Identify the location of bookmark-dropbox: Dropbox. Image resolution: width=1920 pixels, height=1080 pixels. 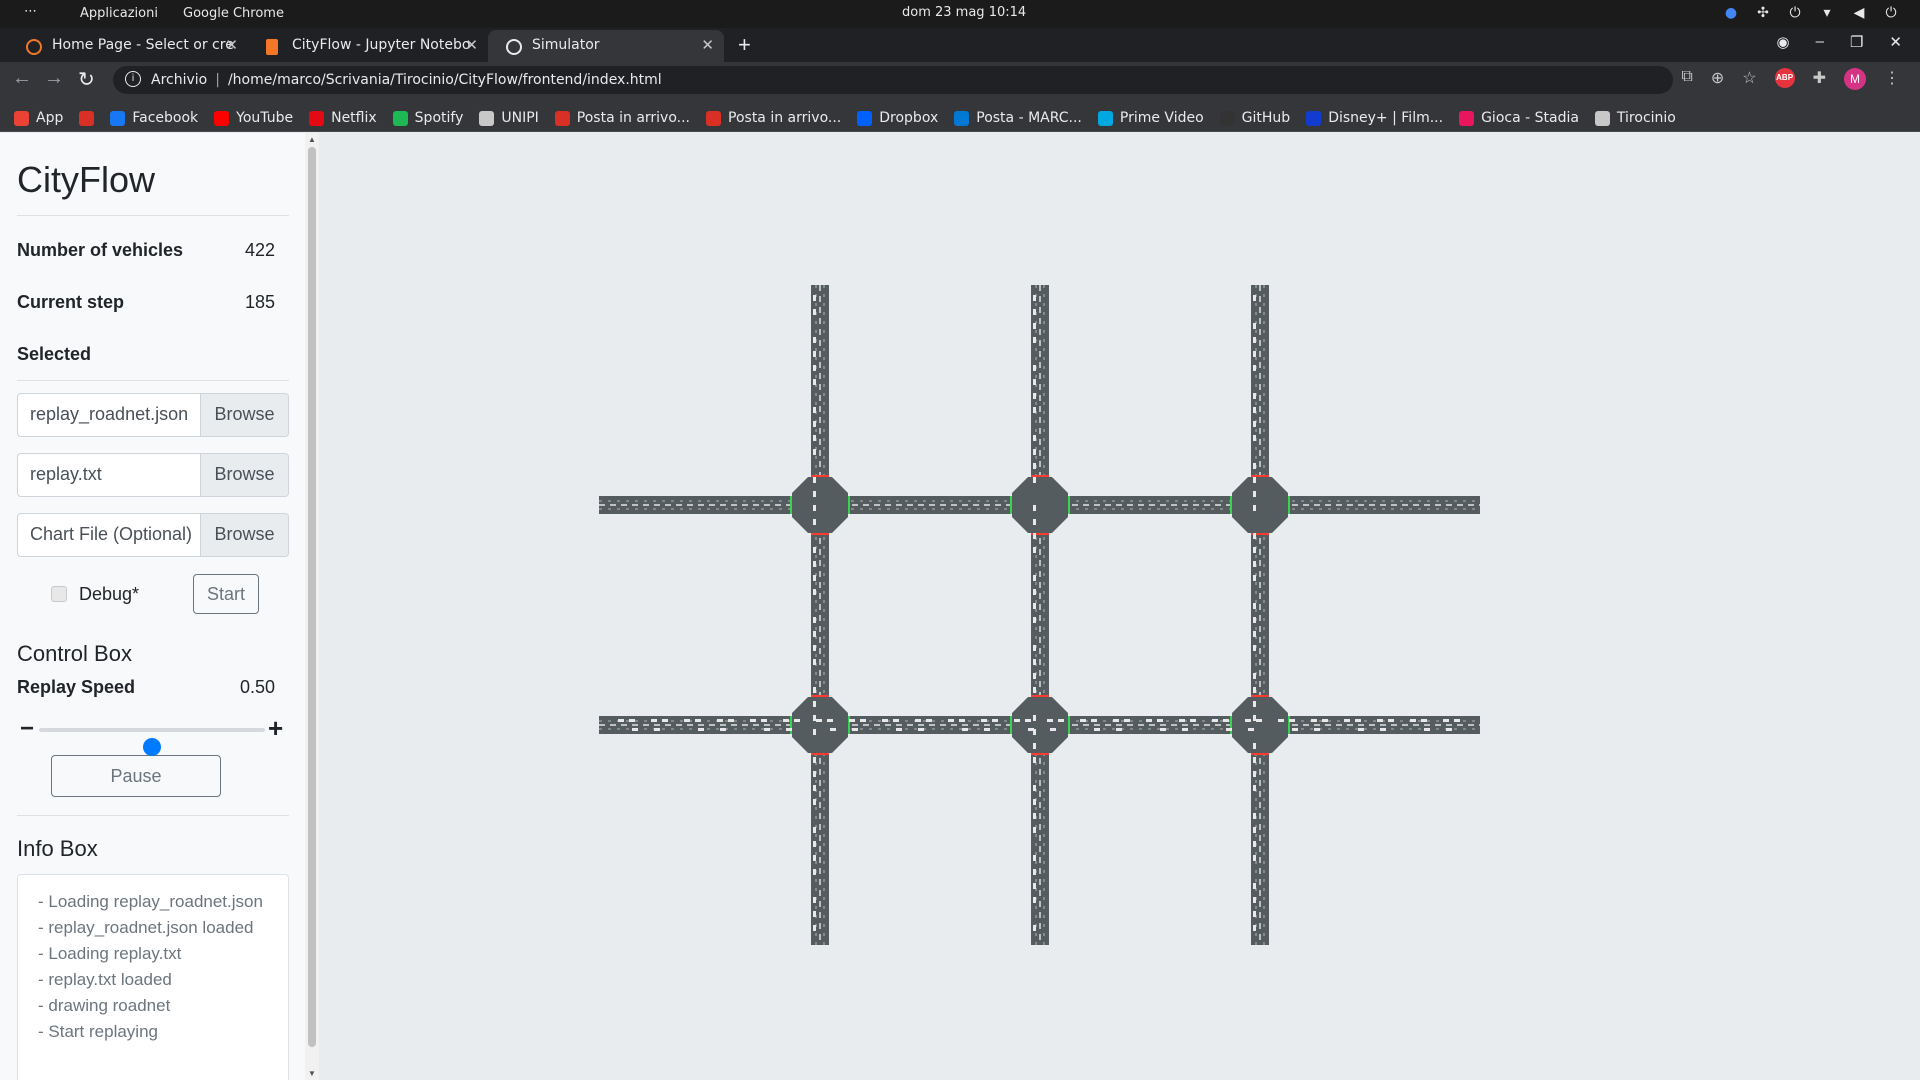
(897, 118).